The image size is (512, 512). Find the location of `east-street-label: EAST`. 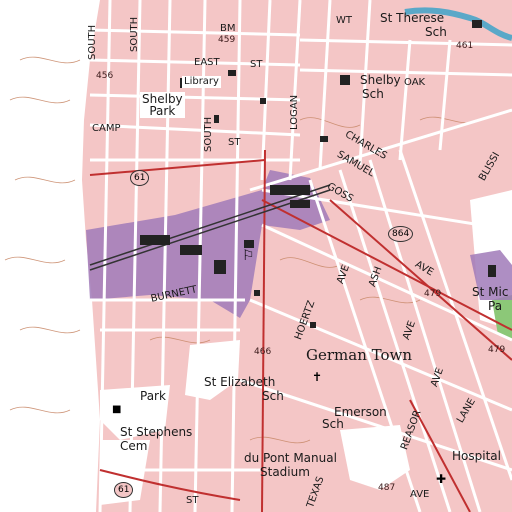

east-street-label: EAST is located at coordinates (207, 62).